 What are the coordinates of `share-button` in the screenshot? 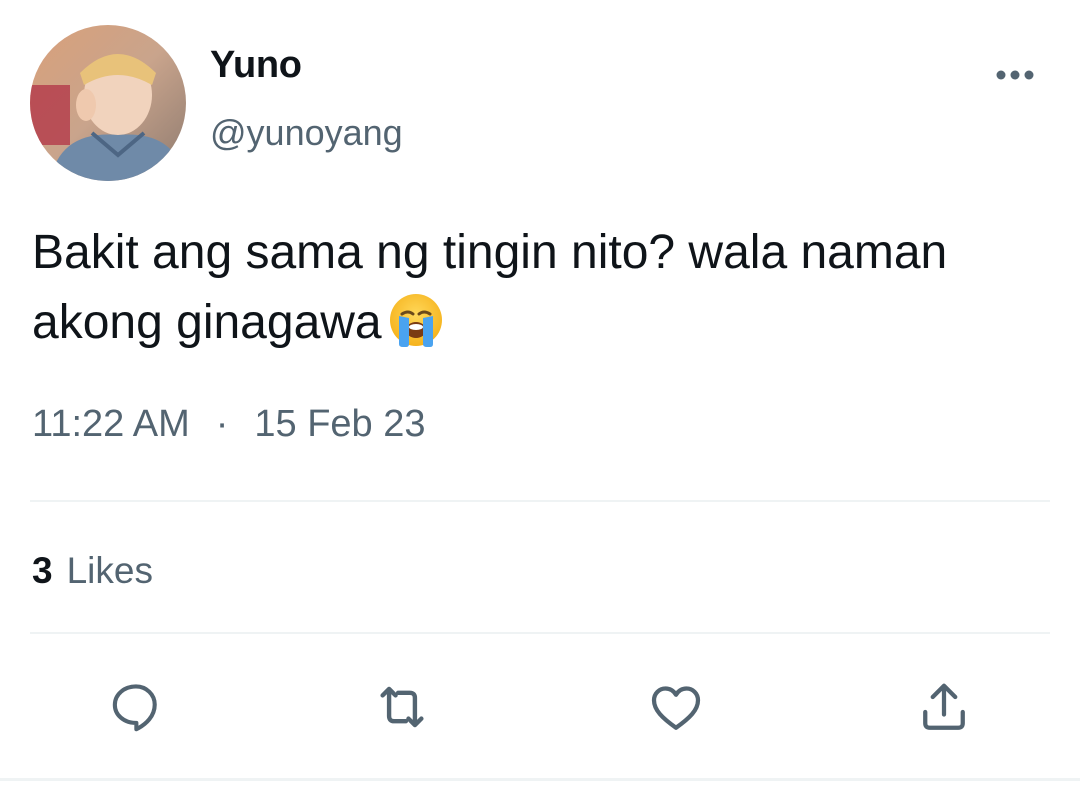 It's located at (944, 707).